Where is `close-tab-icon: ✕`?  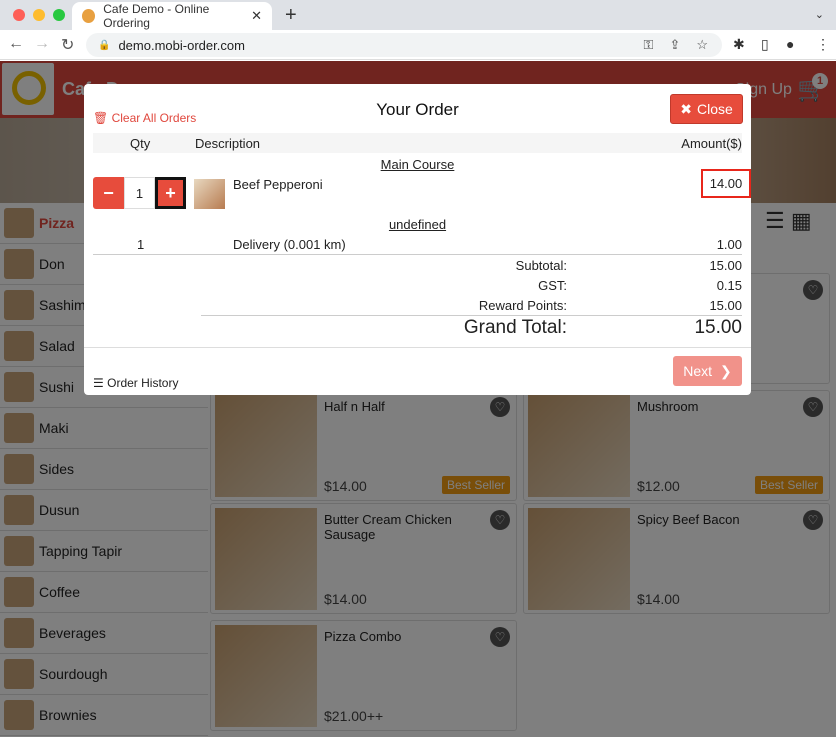
close-tab-icon: ✕ is located at coordinates (256, 16).